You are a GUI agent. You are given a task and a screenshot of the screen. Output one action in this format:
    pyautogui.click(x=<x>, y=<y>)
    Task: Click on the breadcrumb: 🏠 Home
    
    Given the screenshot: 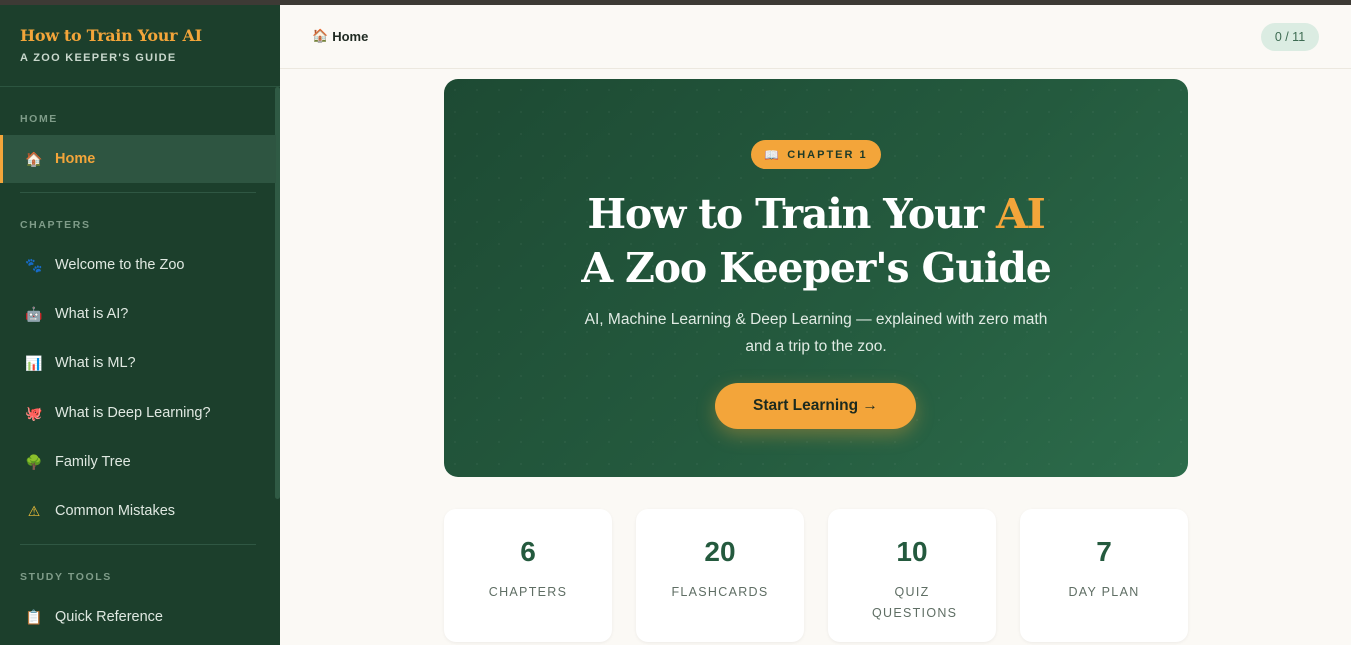 What is the action you would take?
    pyautogui.click(x=340, y=36)
    